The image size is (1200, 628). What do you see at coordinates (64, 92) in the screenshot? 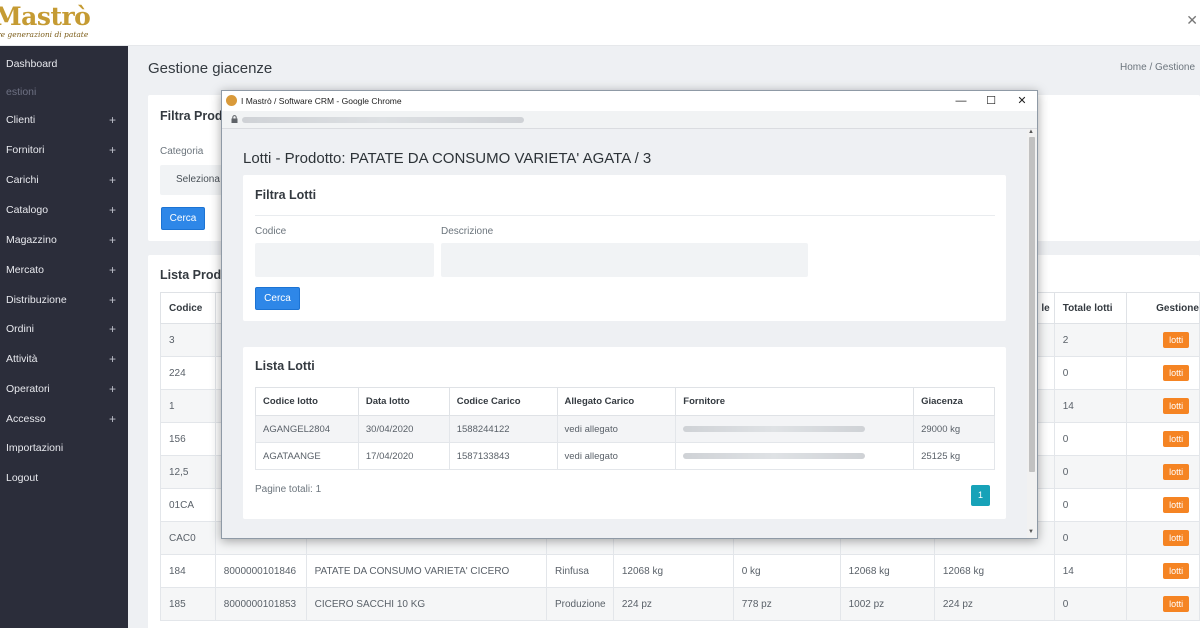
I see `sidebar-section-gestioni: estioni` at bounding box center [64, 92].